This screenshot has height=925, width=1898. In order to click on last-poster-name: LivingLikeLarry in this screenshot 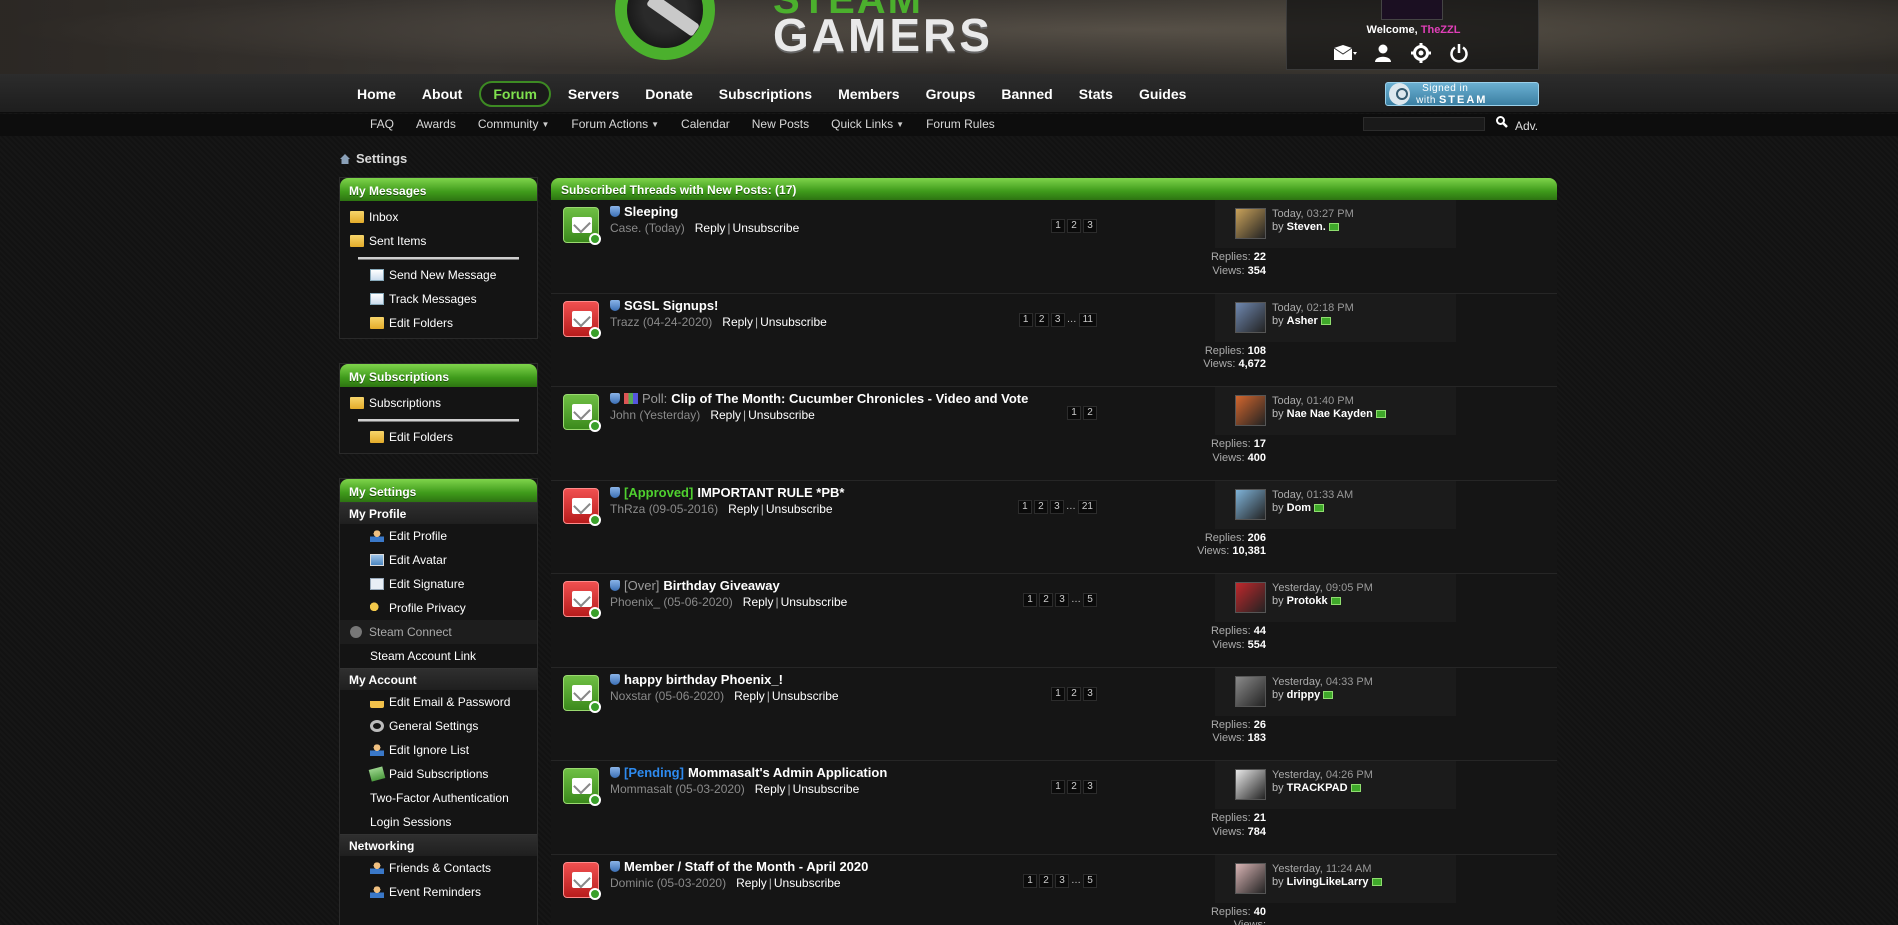, I will do `click(1328, 882)`.